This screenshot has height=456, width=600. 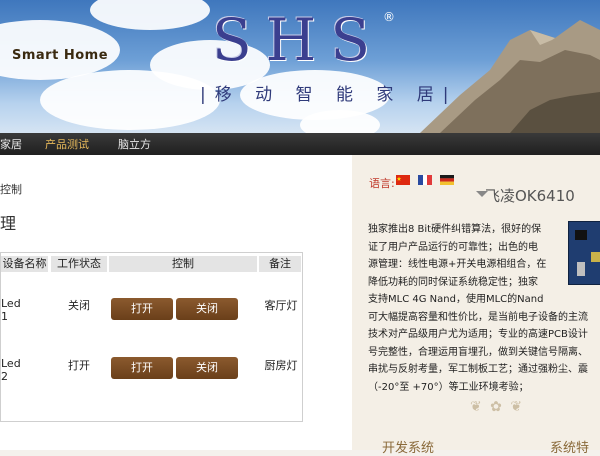 What do you see at coordinates (281, 365) in the screenshot?
I see `device-note: 厨房灯` at bounding box center [281, 365].